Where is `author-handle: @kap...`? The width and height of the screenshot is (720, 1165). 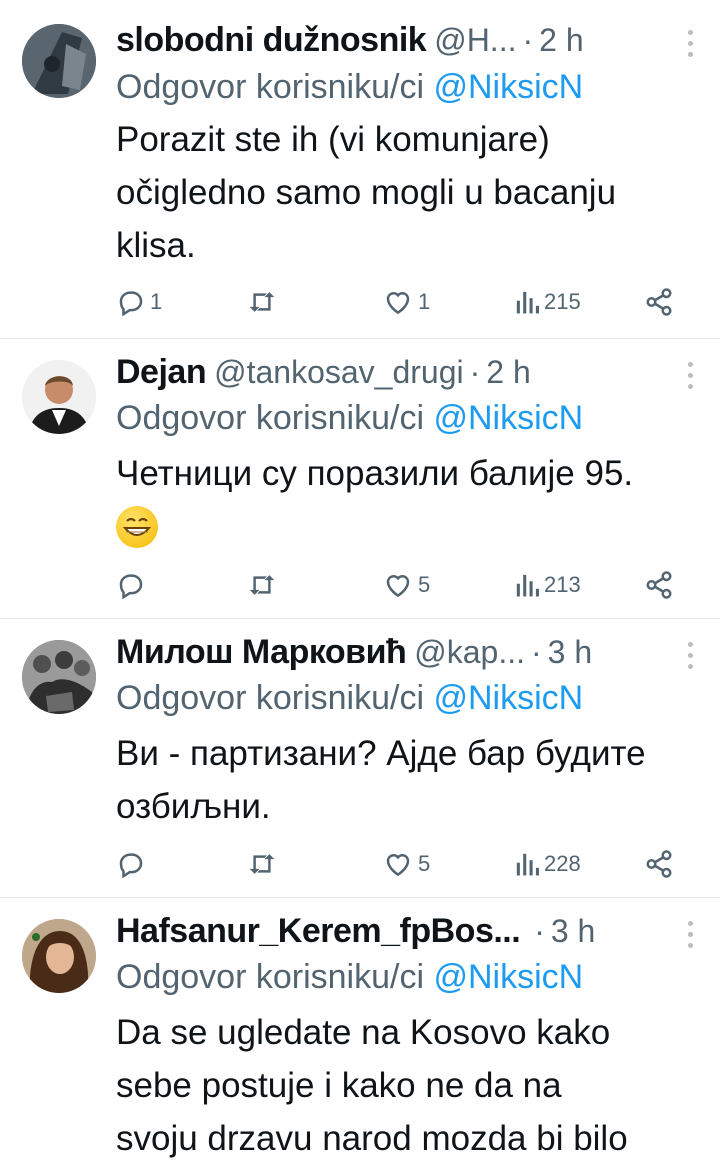
author-handle: @kap... is located at coordinates (469, 652).